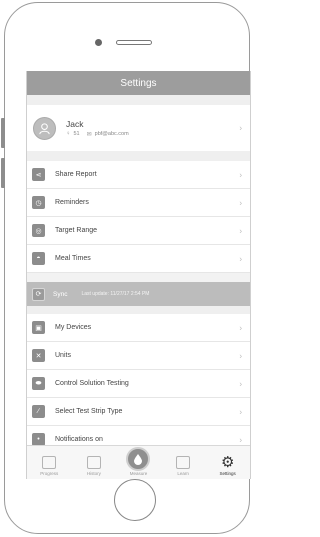 This screenshot has width=320, height=537. What do you see at coordinates (79, 439) in the screenshot?
I see `menu-item-label: Notifications on` at bounding box center [79, 439].